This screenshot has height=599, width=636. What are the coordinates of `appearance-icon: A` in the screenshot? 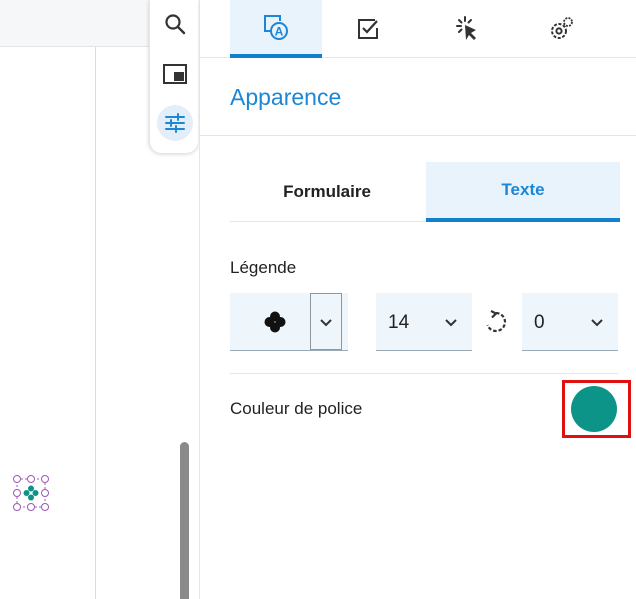 It's located at (276, 27).